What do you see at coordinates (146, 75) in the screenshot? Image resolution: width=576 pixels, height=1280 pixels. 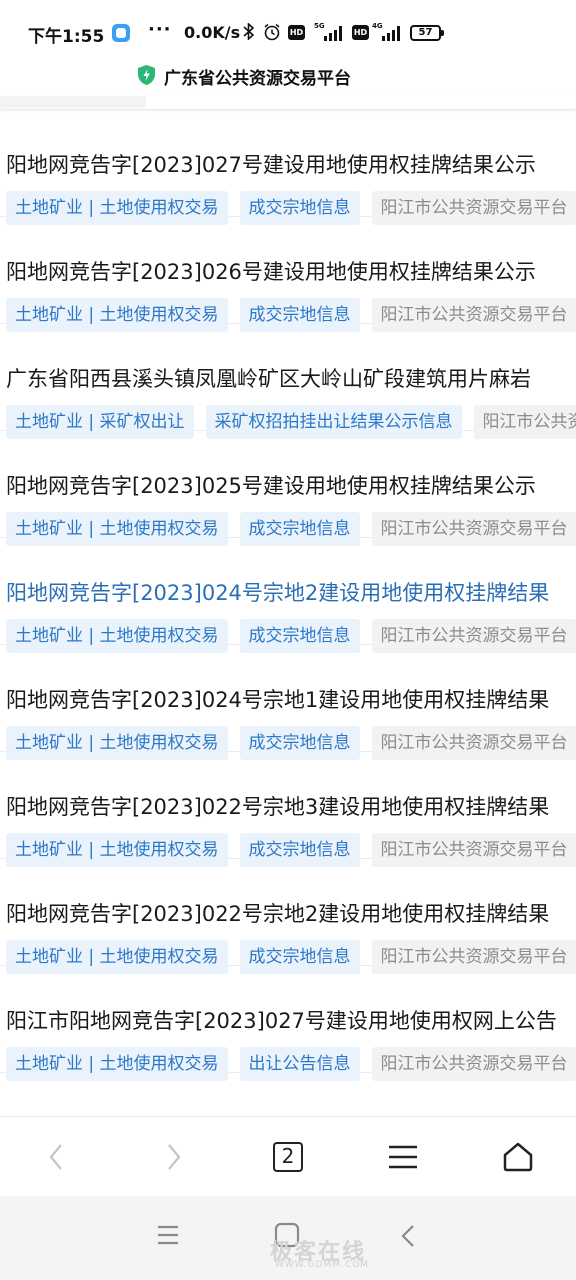 I see `shield-icon` at bounding box center [146, 75].